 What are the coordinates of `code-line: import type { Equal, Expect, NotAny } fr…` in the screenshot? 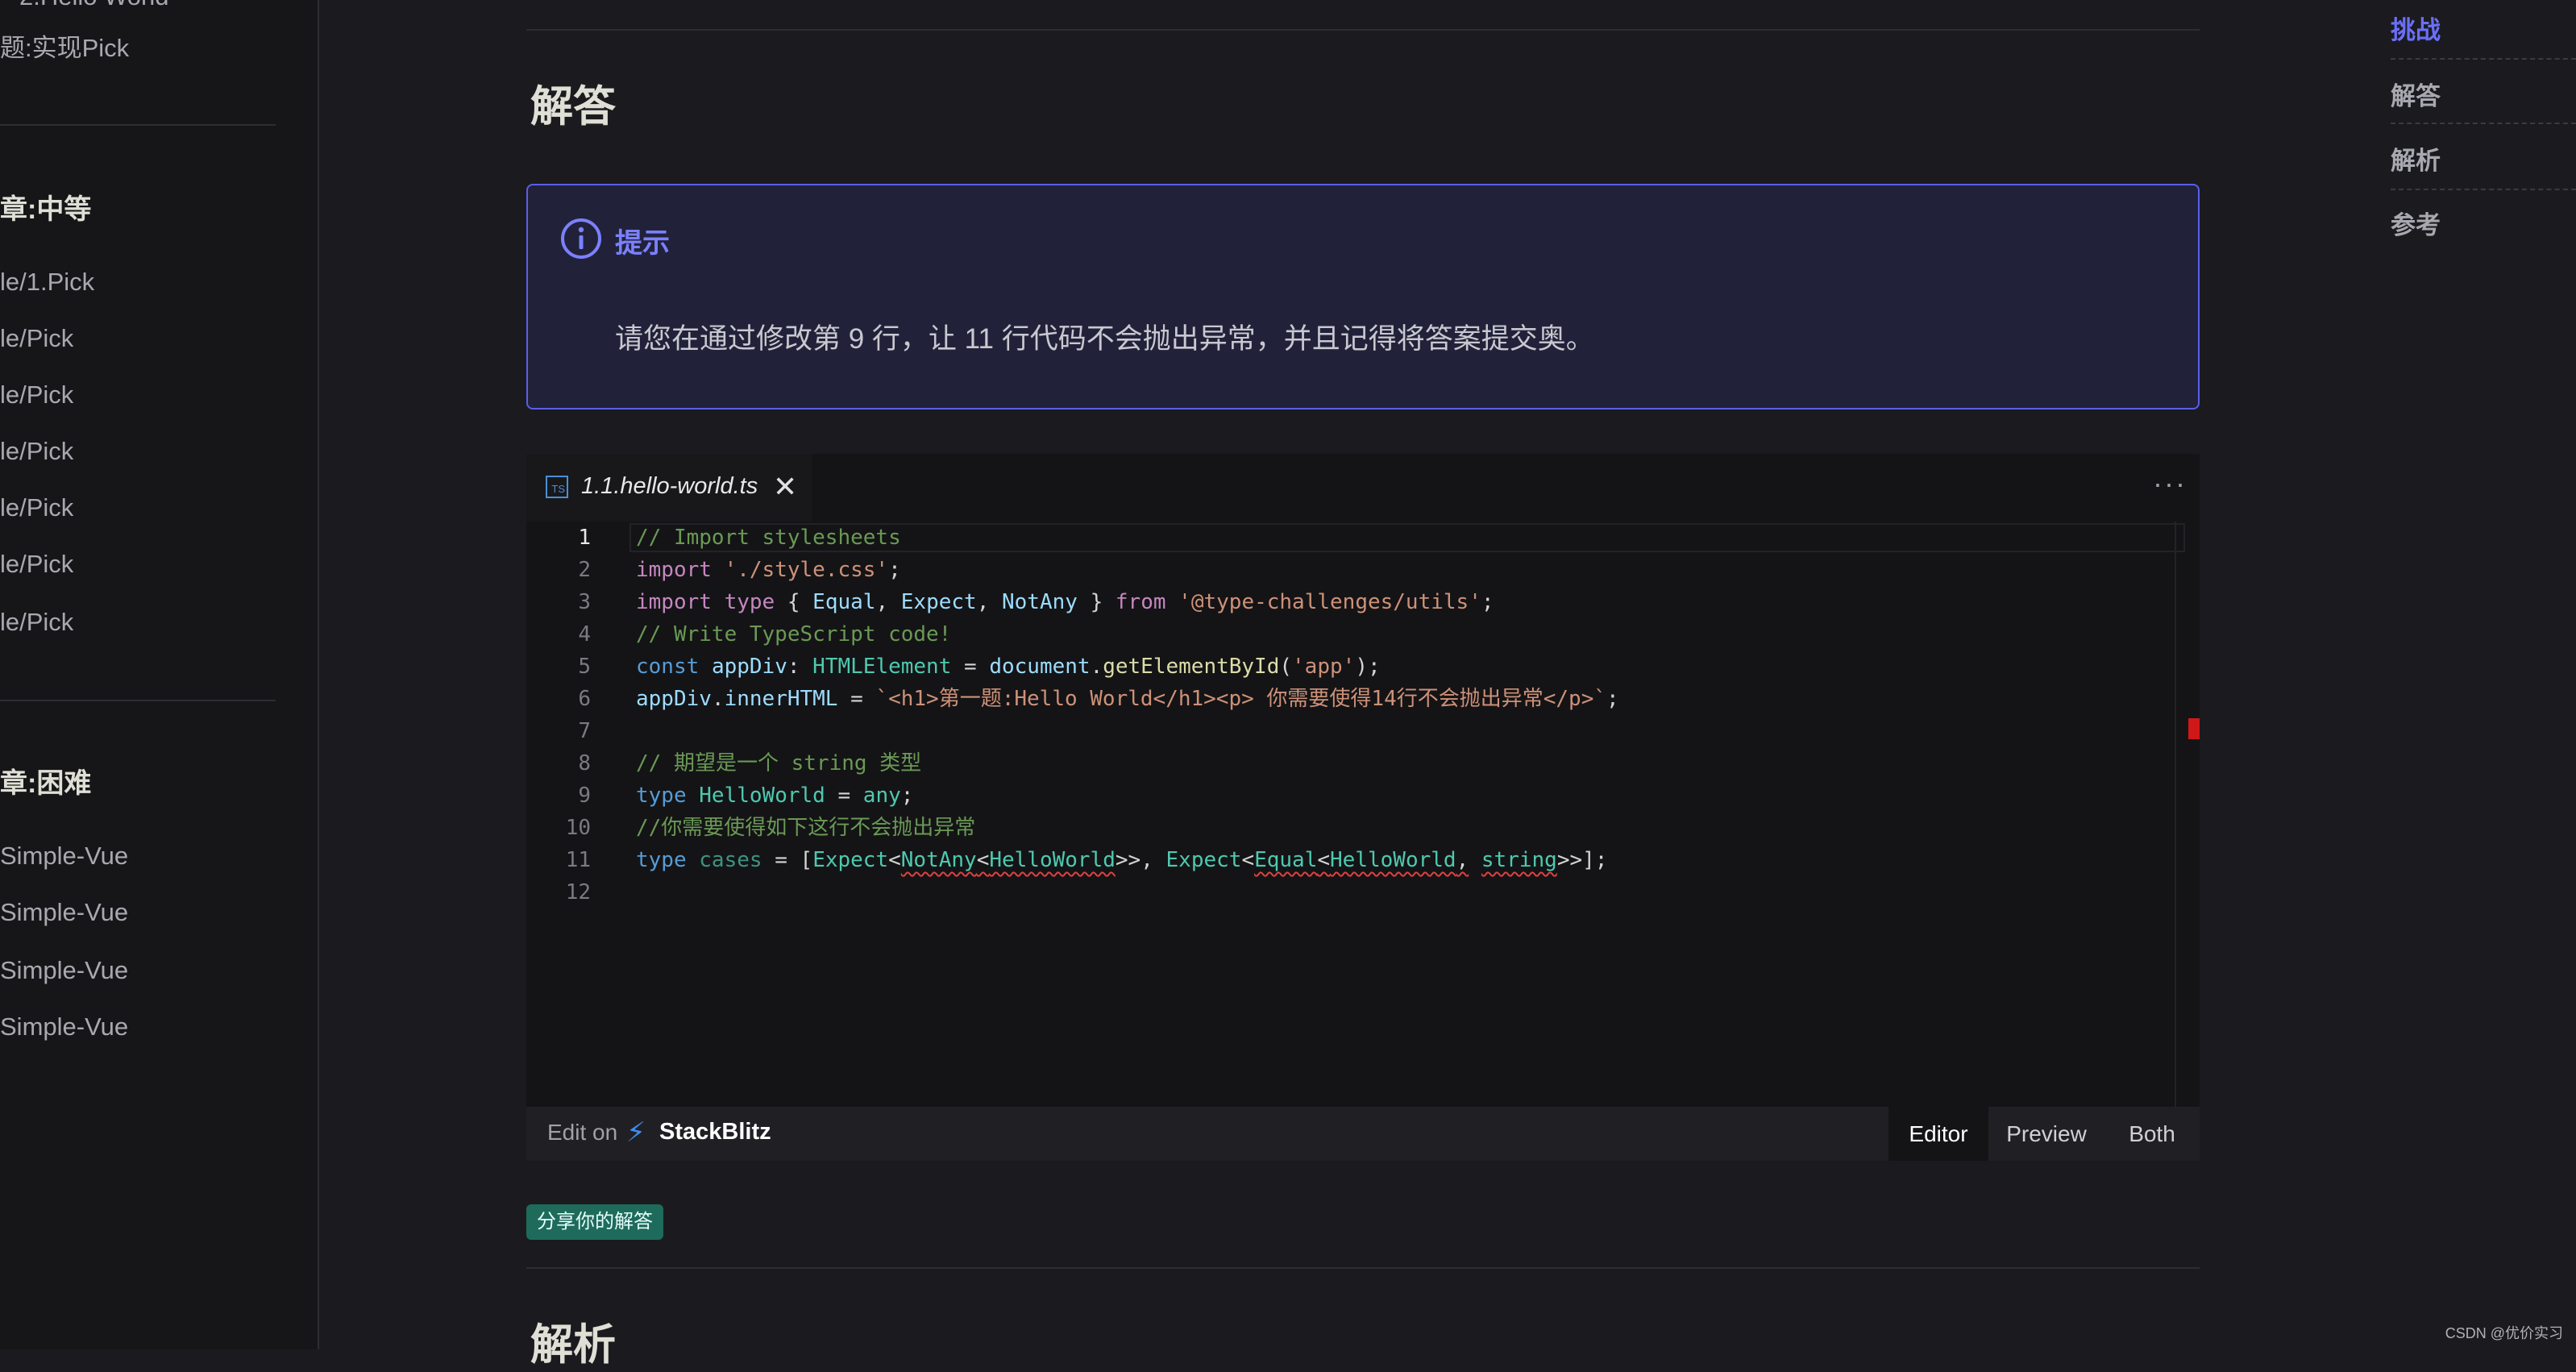 It's located at (1065, 602).